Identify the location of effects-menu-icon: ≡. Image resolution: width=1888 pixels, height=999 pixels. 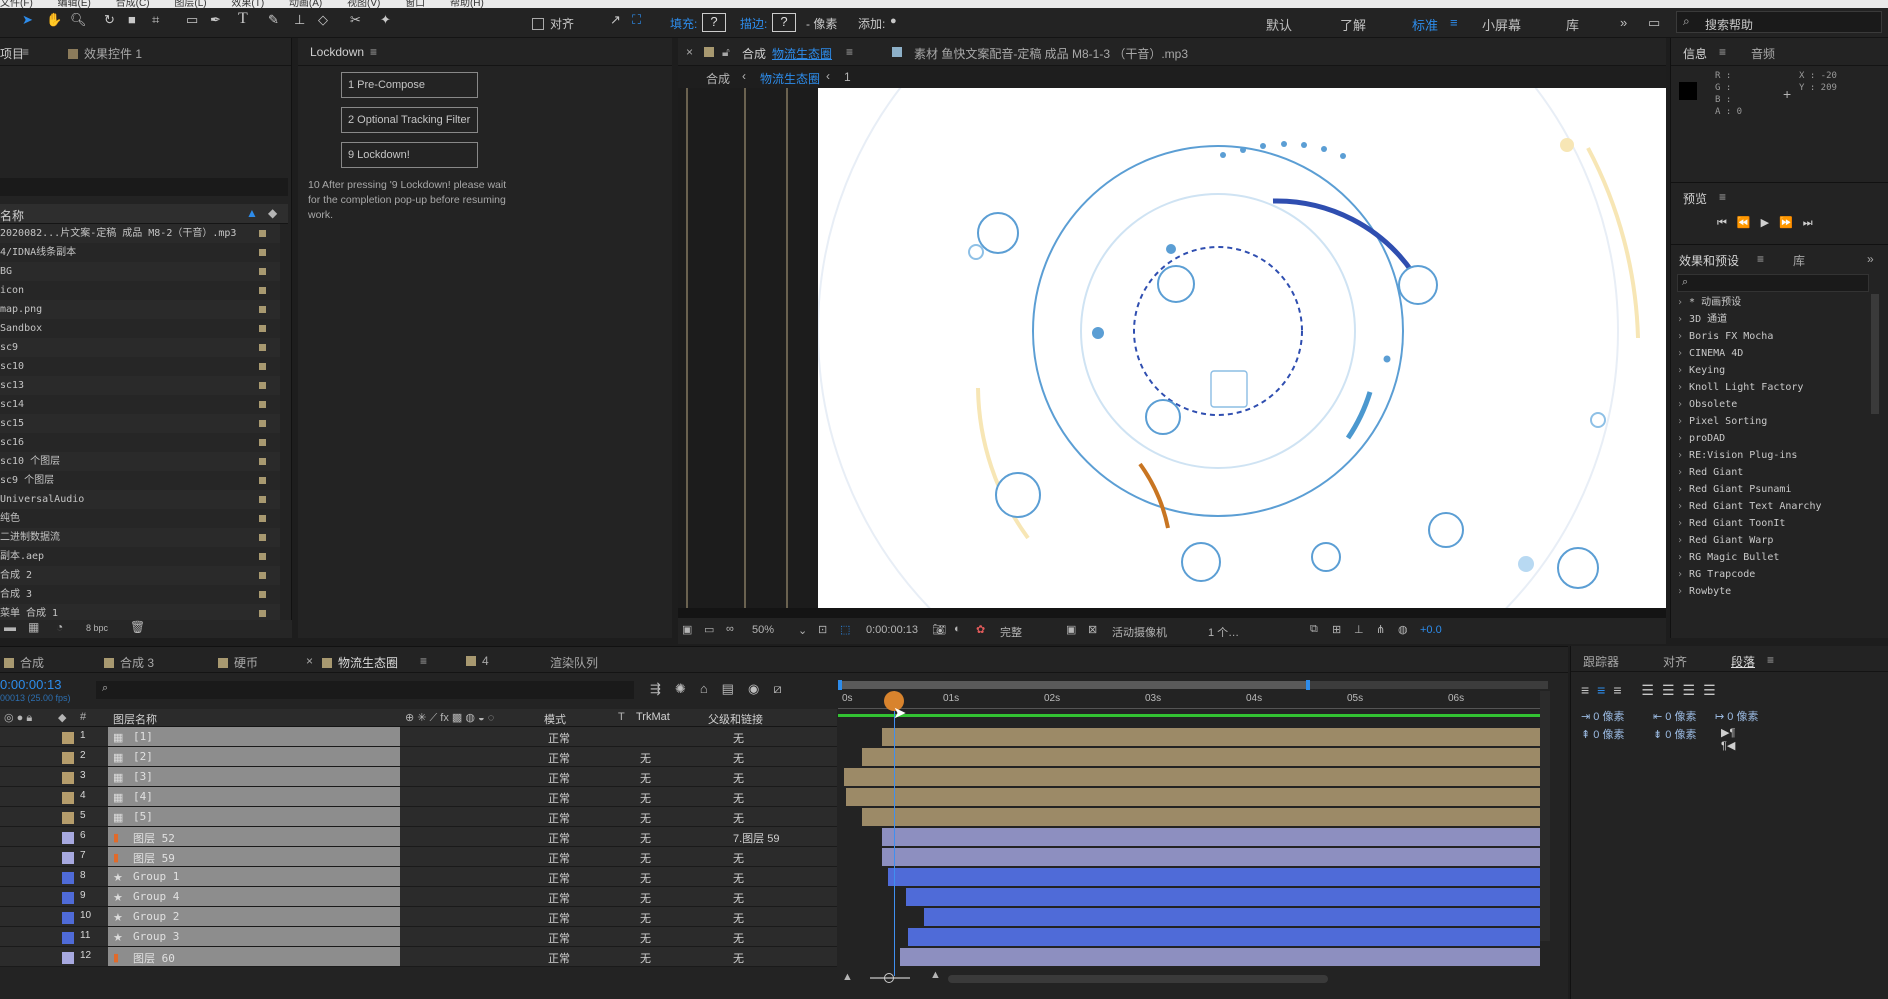
(1760, 259).